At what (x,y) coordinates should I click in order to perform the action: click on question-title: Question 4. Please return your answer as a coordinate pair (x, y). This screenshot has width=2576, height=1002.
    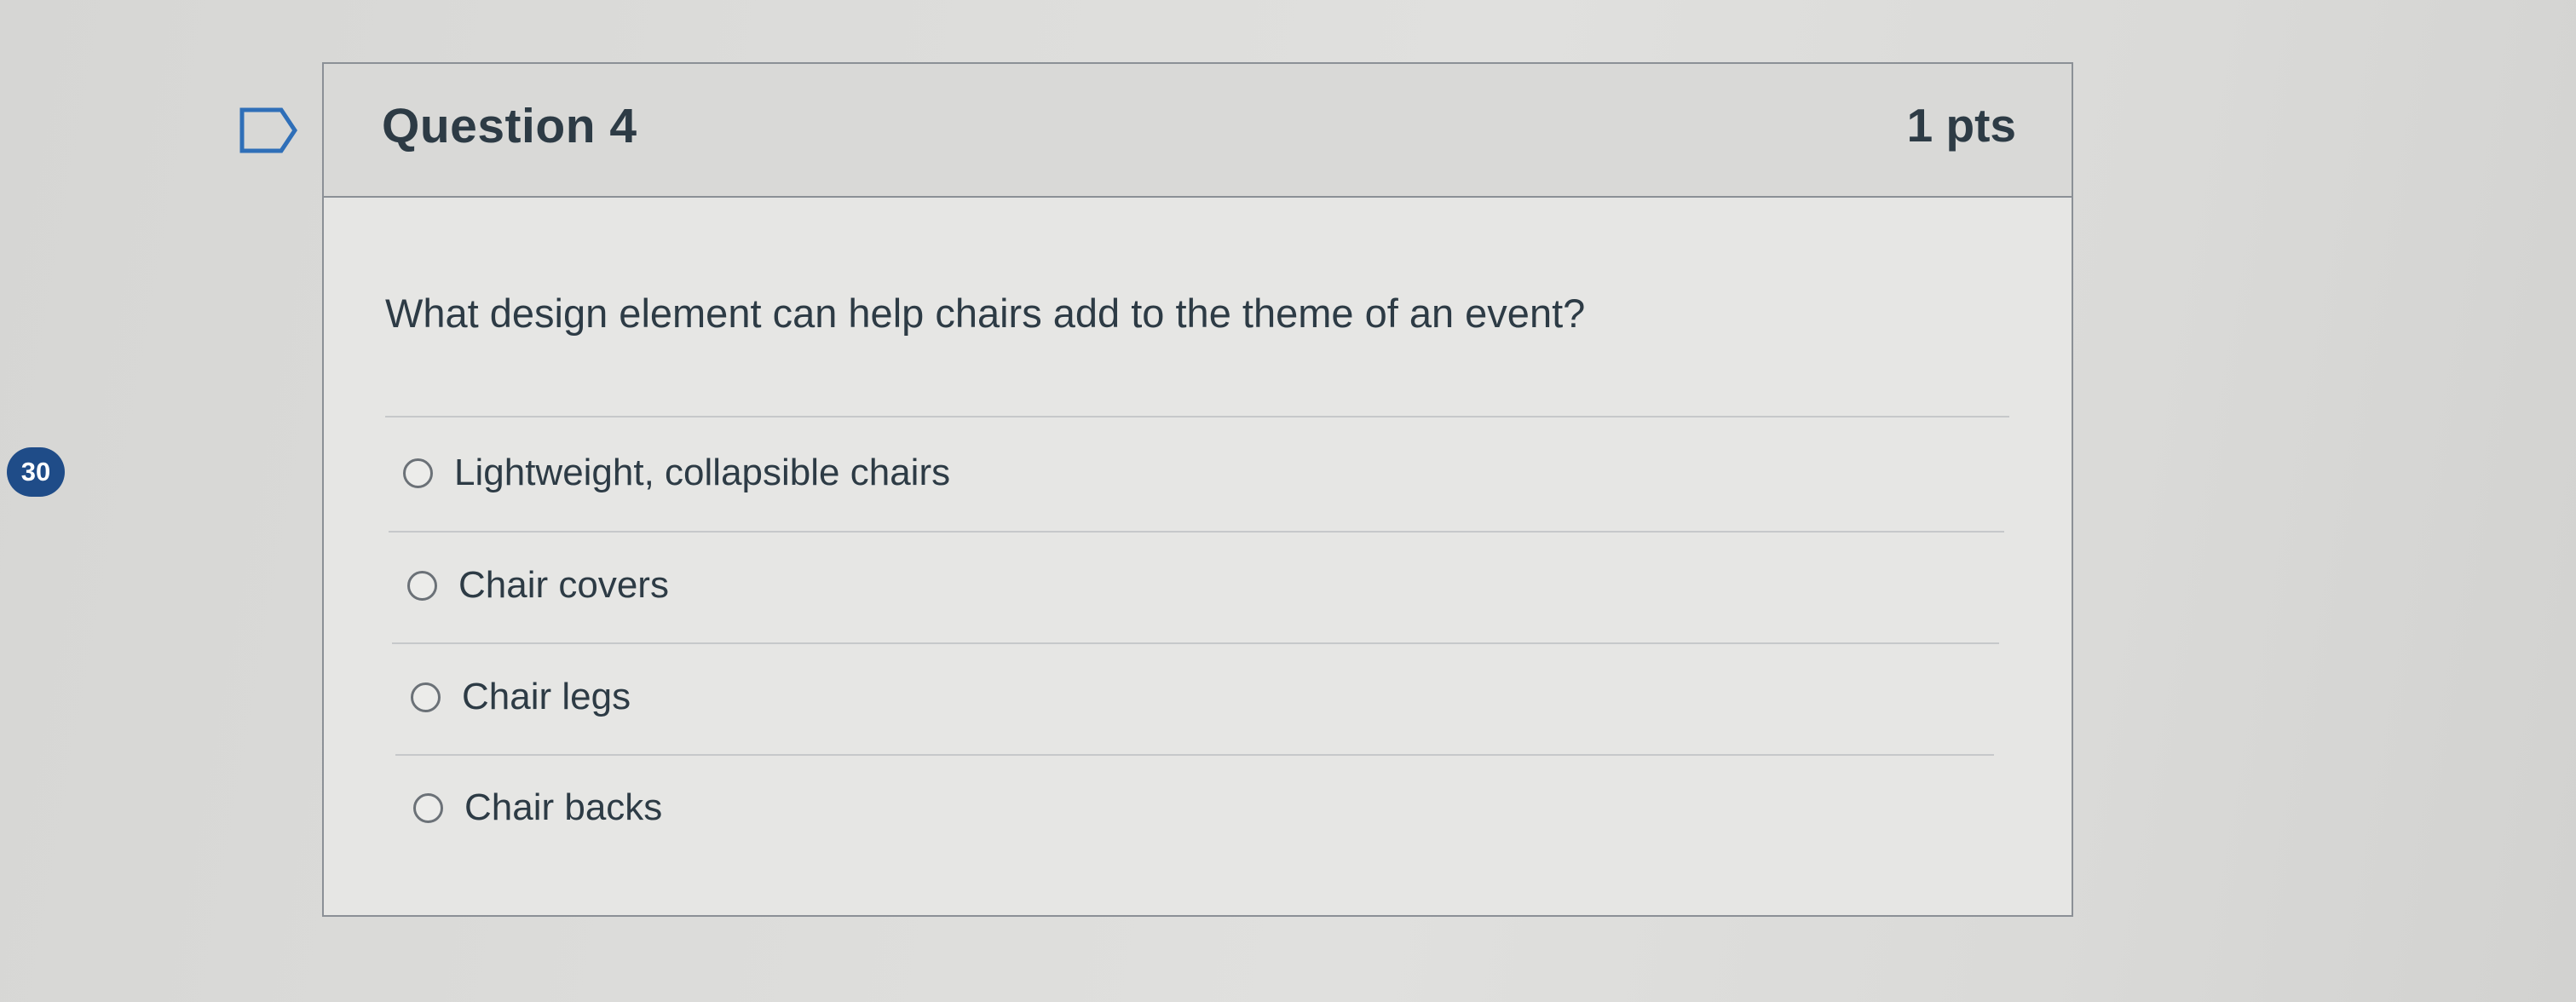
    Looking at the image, I should click on (509, 126).